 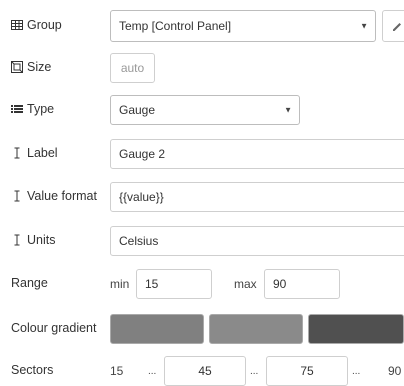 What do you see at coordinates (395, 371) in the screenshot?
I see `sectors-end: 90` at bounding box center [395, 371].